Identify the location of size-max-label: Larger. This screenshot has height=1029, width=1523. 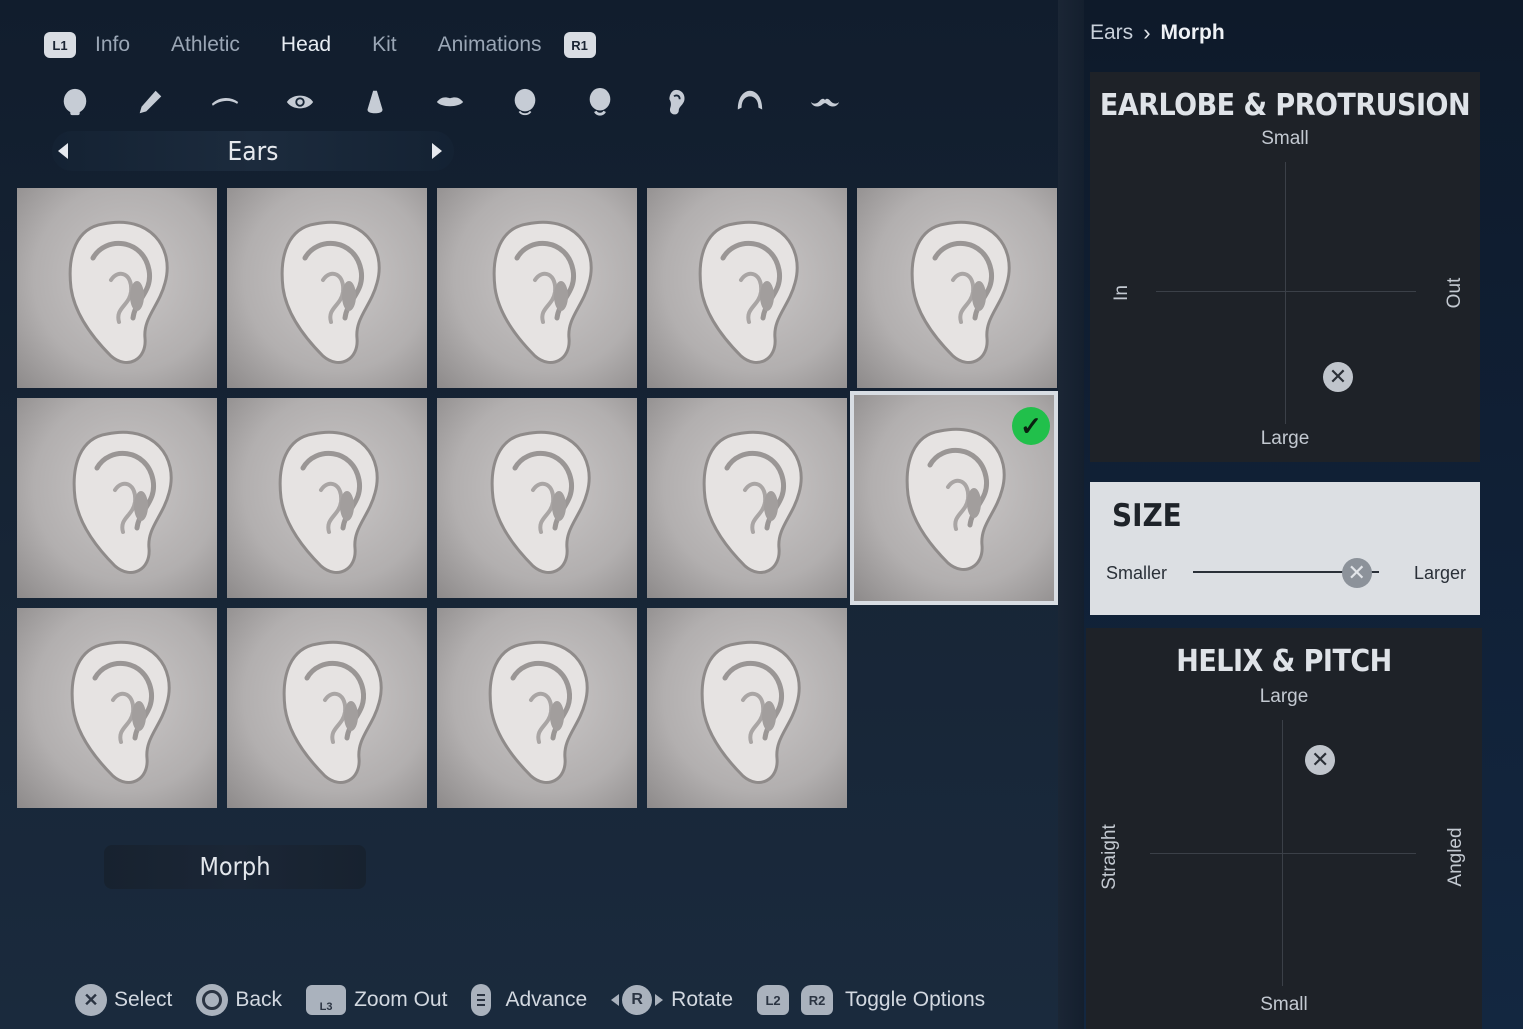
(1439, 573).